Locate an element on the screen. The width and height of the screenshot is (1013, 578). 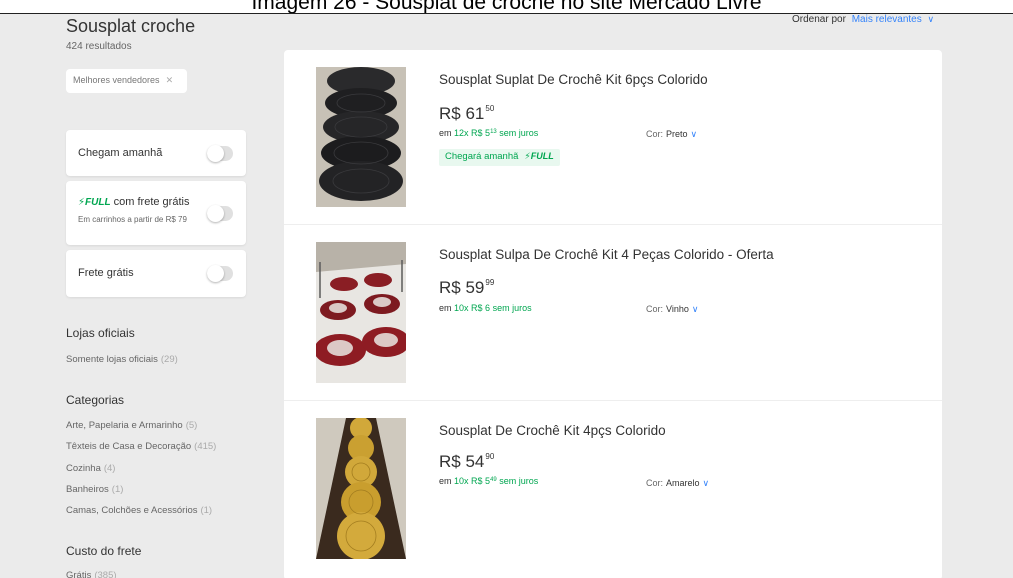
installments-cents: 13 is located at coordinates (493, 132).